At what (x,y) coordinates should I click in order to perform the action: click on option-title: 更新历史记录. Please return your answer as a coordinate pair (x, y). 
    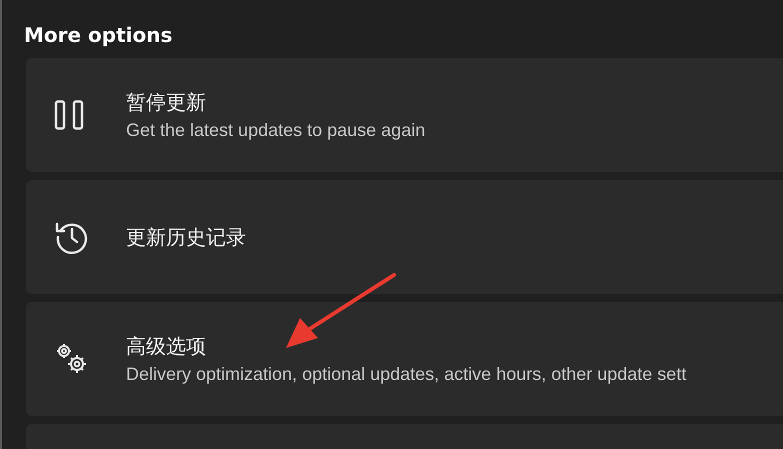
    Looking at the image, I should click on (186, 237).